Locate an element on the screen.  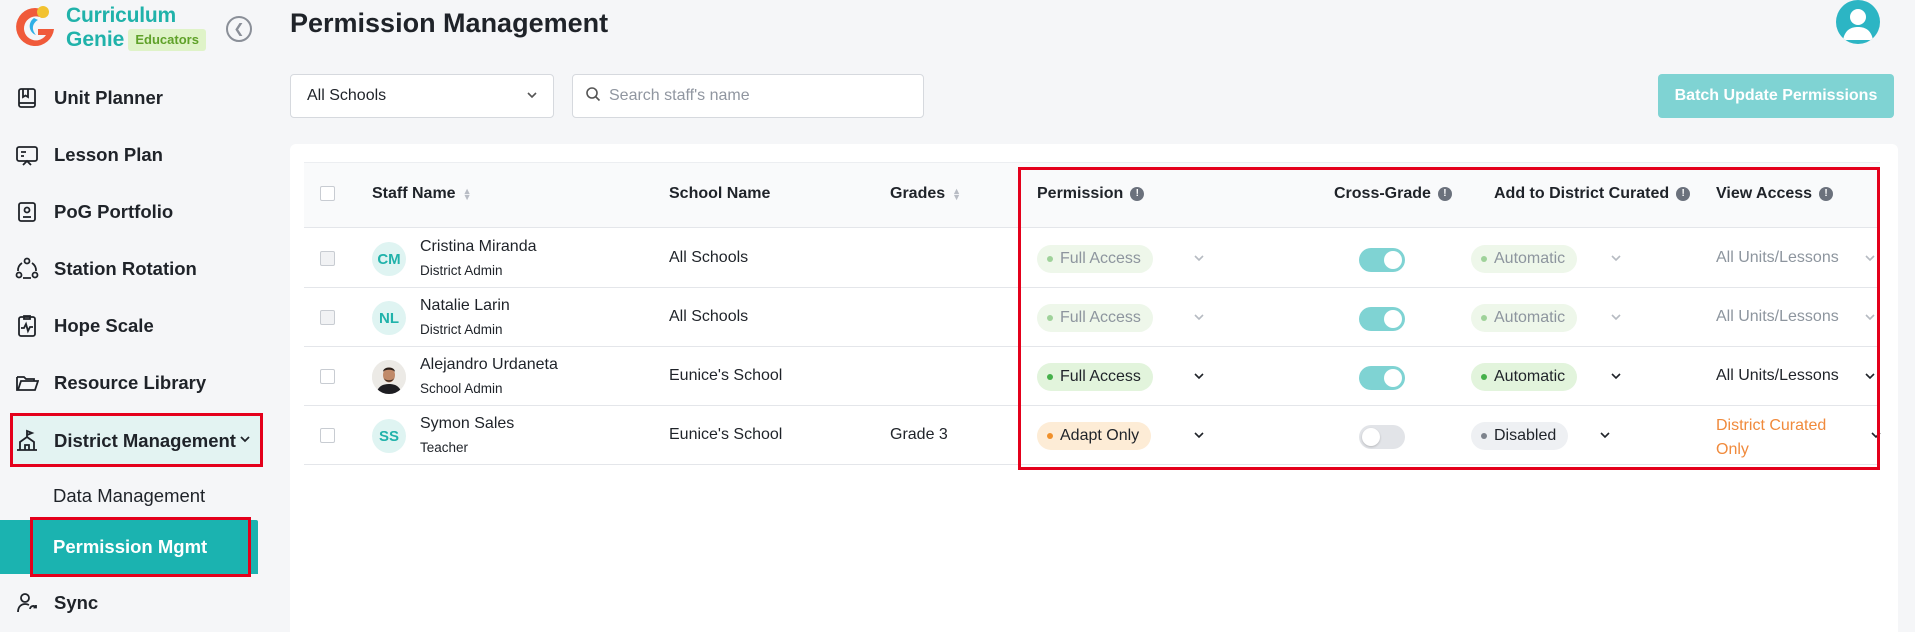
genie-logo-icon is located at coordinates (35, 27).